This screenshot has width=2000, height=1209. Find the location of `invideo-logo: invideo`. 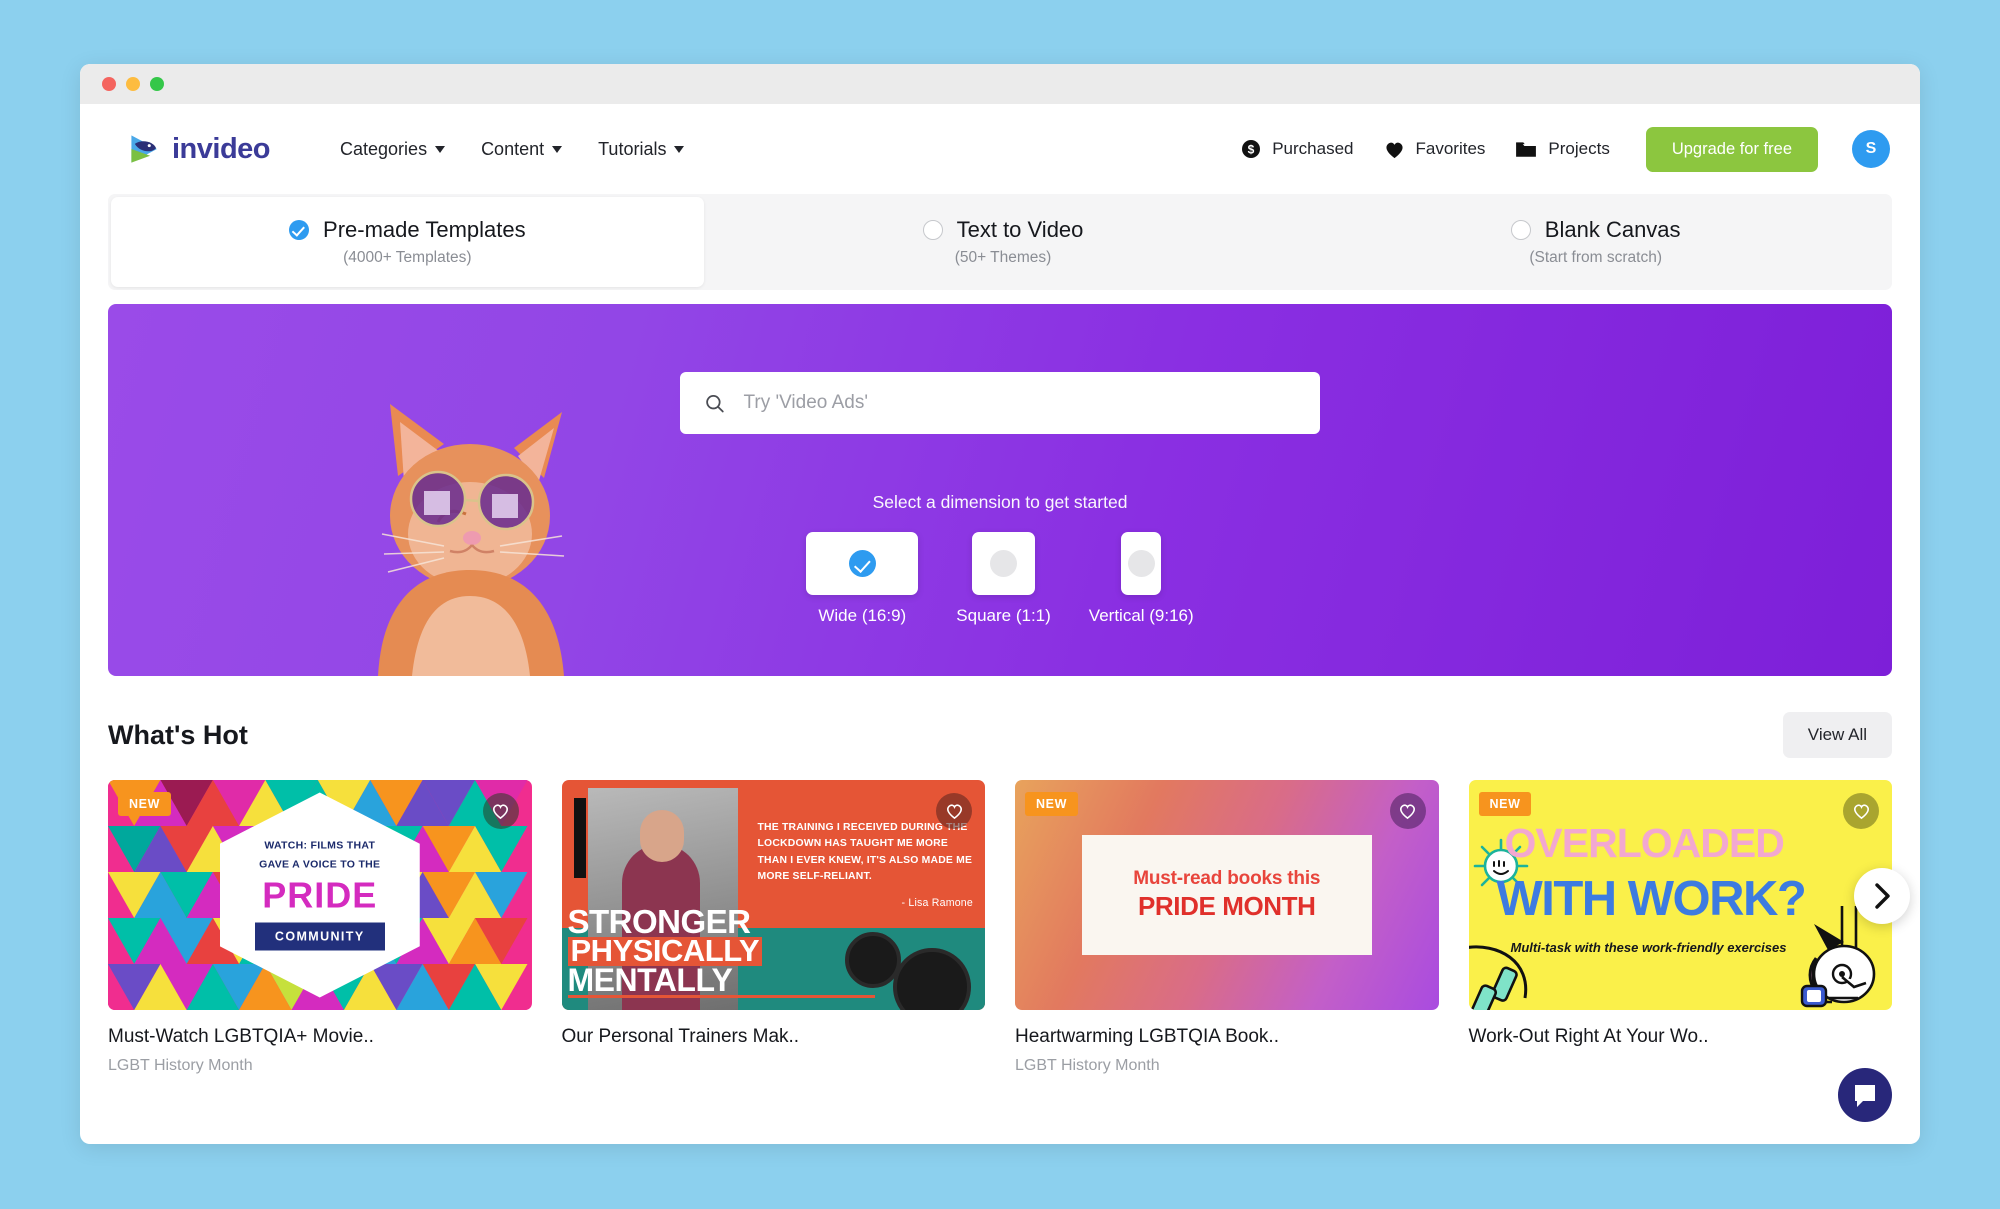

invideo-logo: invideo is located at coordinates (199, 149).